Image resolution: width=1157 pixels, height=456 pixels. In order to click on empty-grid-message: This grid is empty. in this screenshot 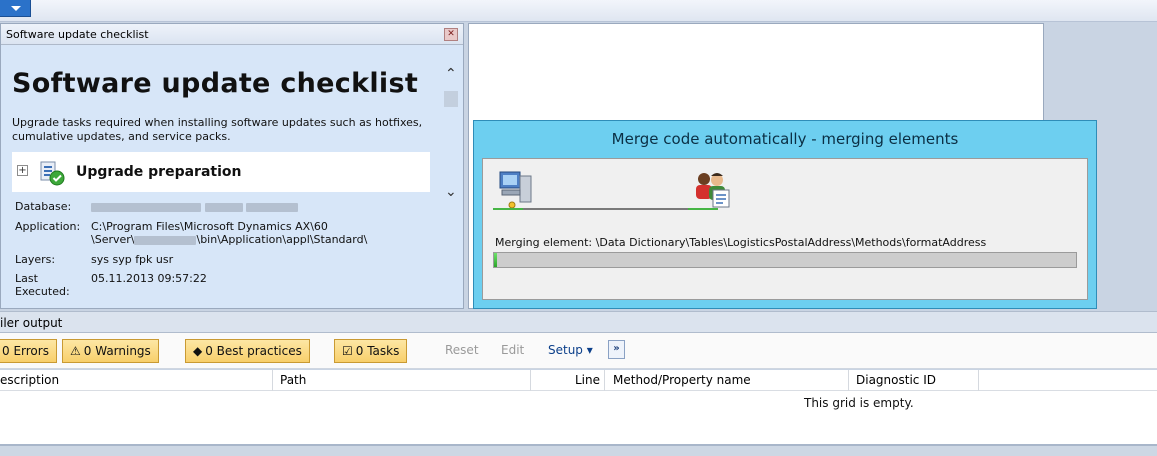, I will do `click(859, 403)`.